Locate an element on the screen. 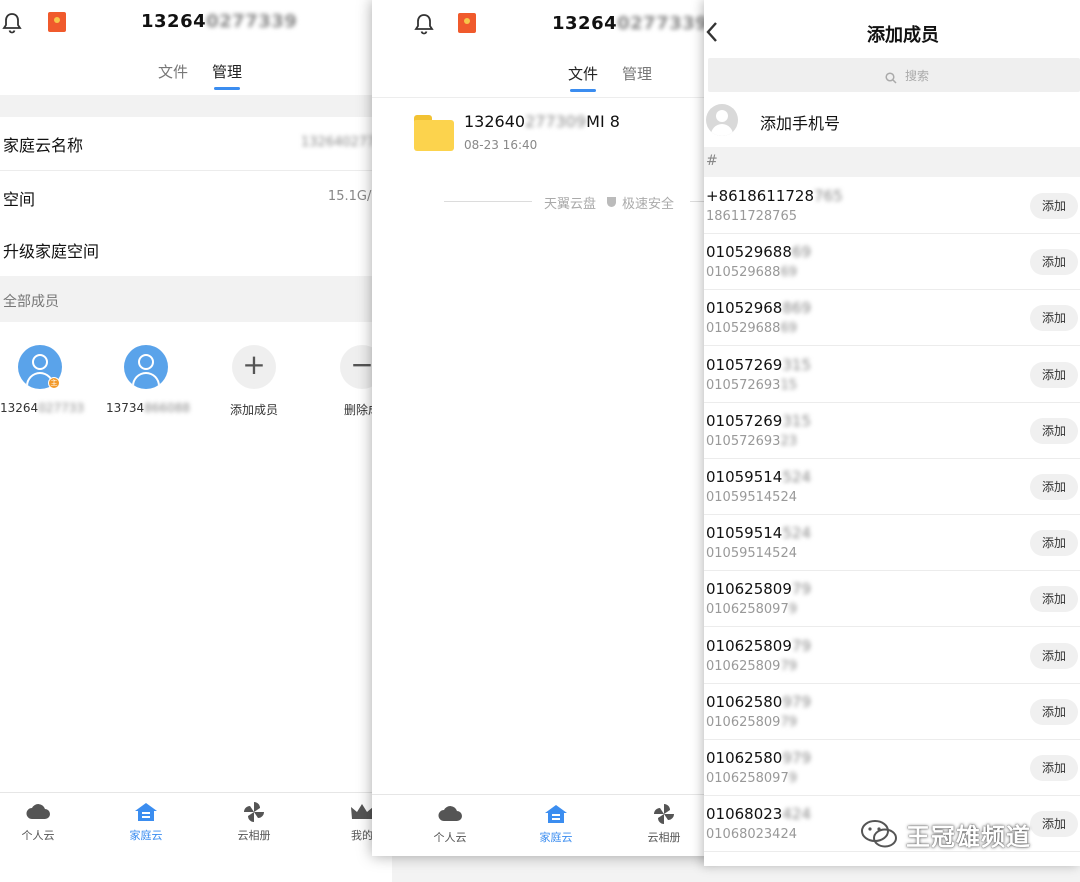 Image resolution: width=1080 pixels, height=882 pixels. contact-phone: 01068023424 is located at coordinates (751, 834).